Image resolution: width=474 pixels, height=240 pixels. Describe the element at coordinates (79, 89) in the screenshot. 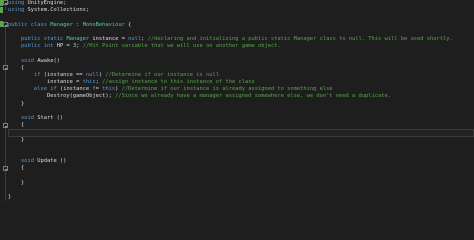

I see `code-token: (instance !=` at that location.